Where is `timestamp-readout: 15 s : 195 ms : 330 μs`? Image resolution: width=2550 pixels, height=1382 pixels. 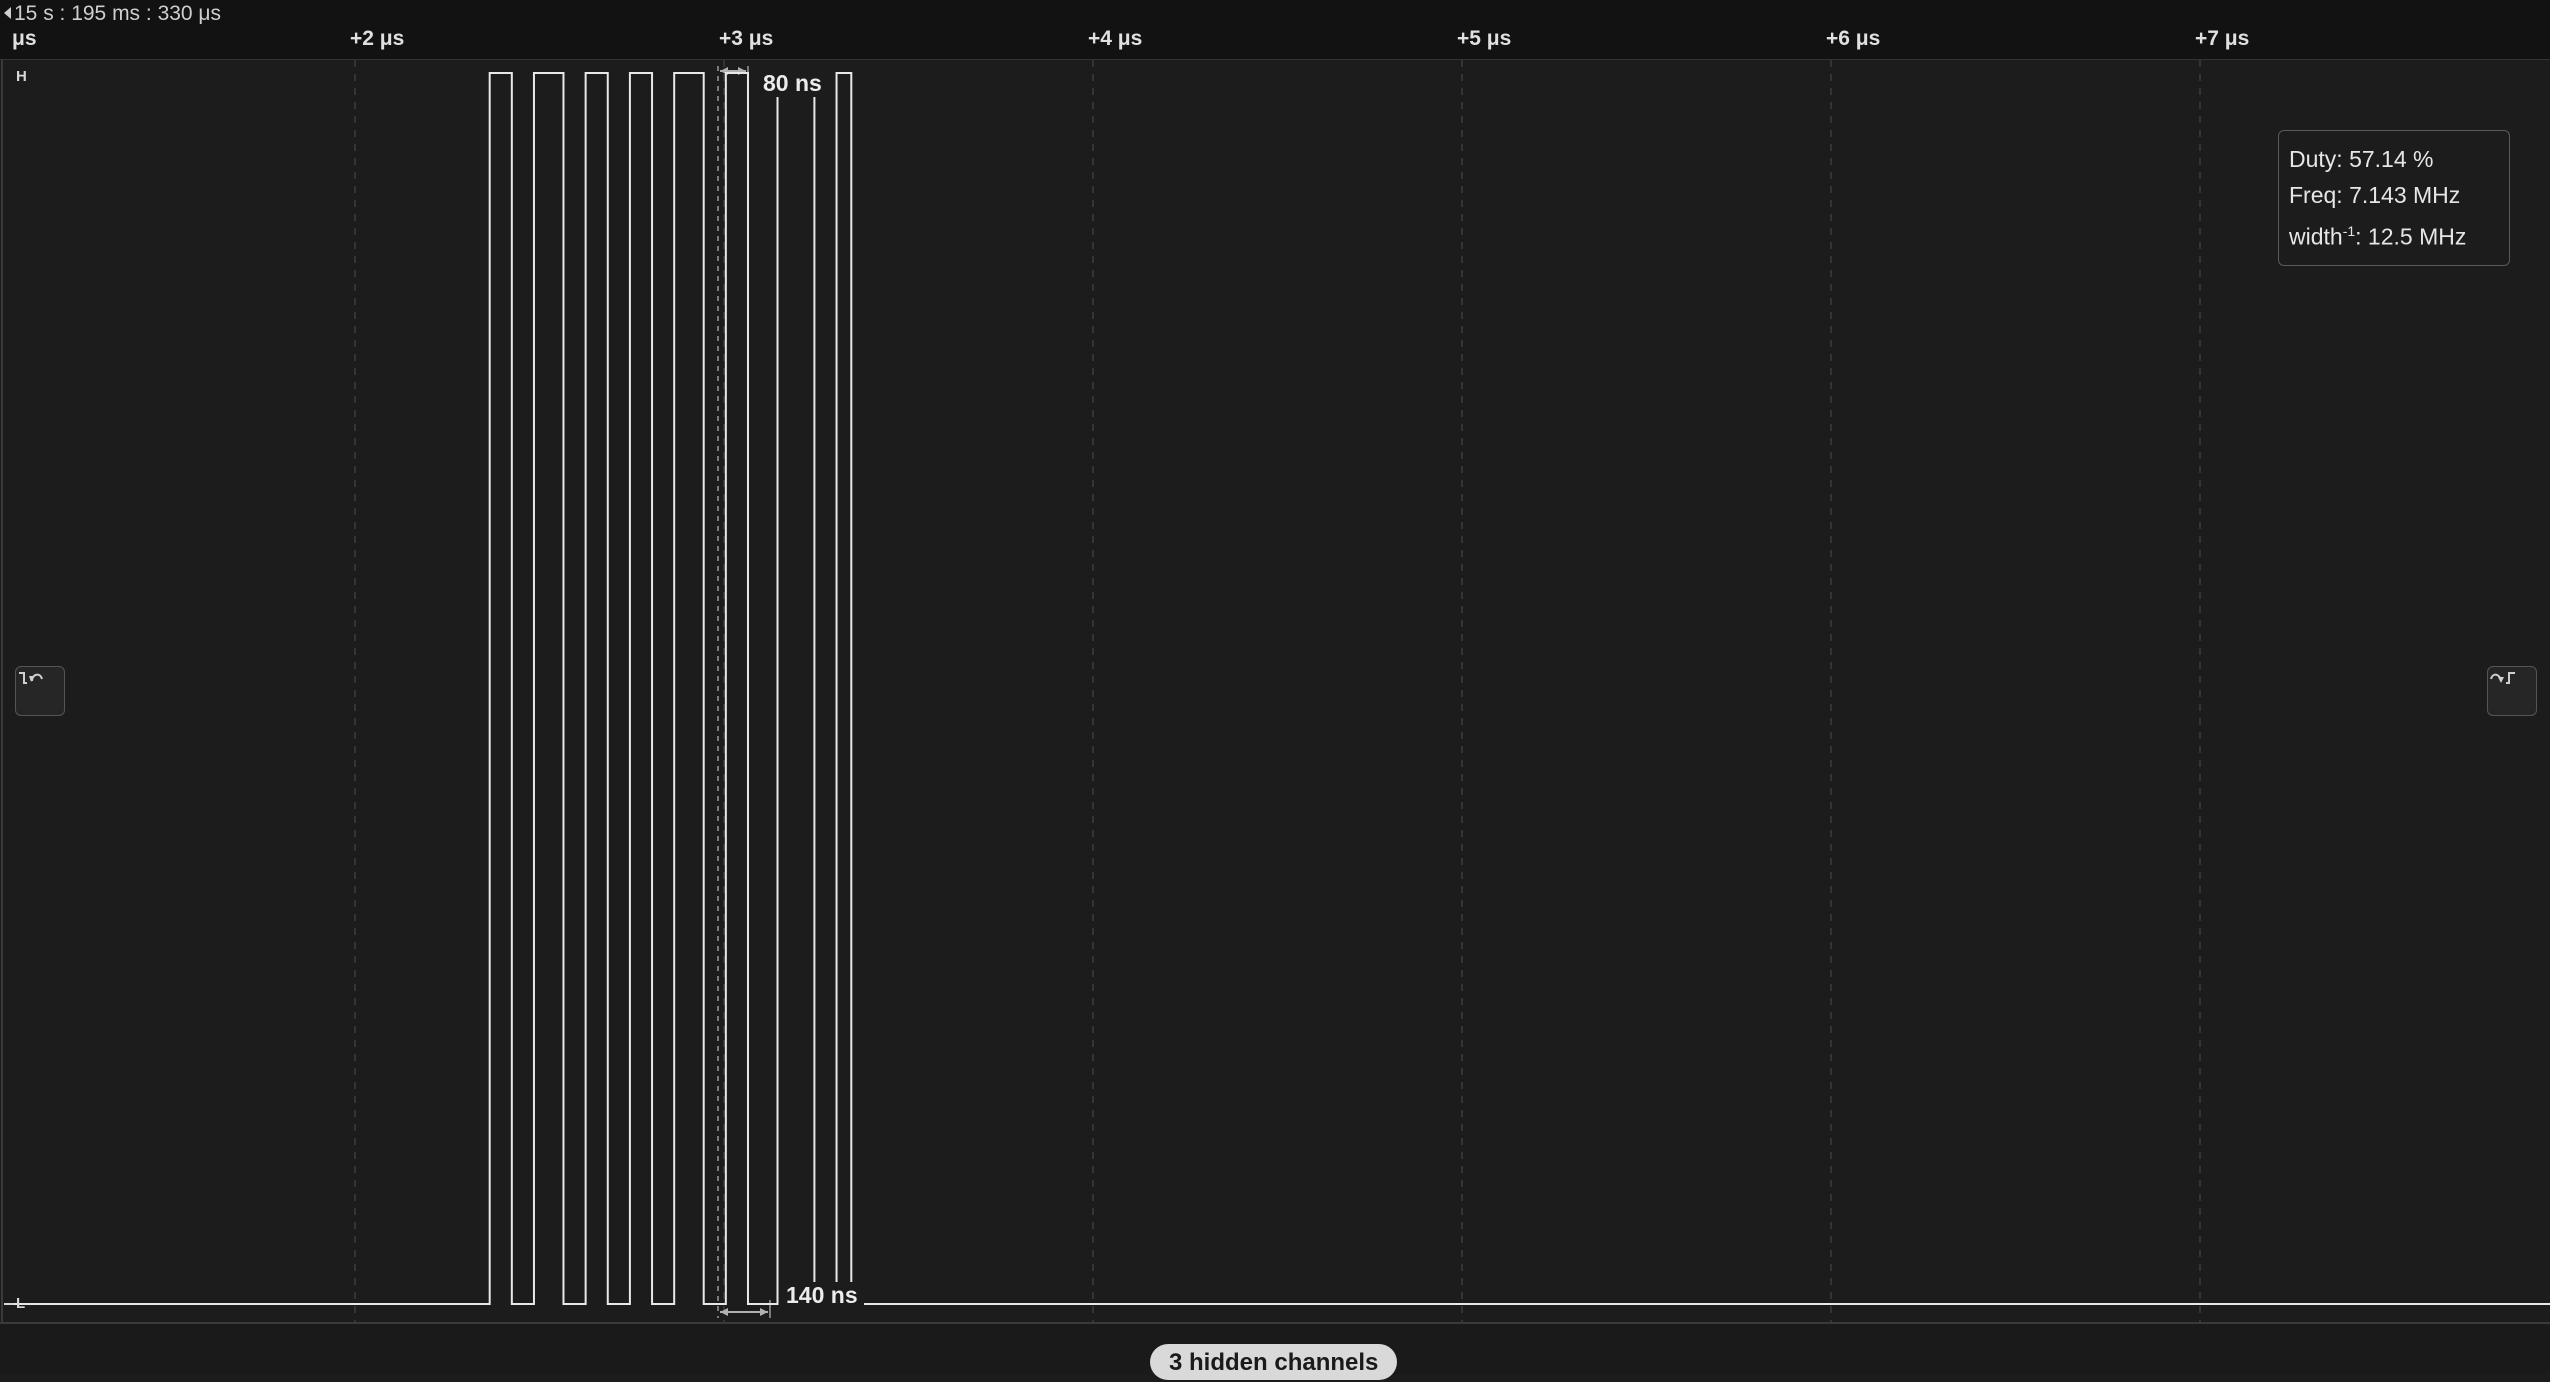 timestamp-readout: 15 s : 195 ms : 330 μs is located at coordinates (112, 14).